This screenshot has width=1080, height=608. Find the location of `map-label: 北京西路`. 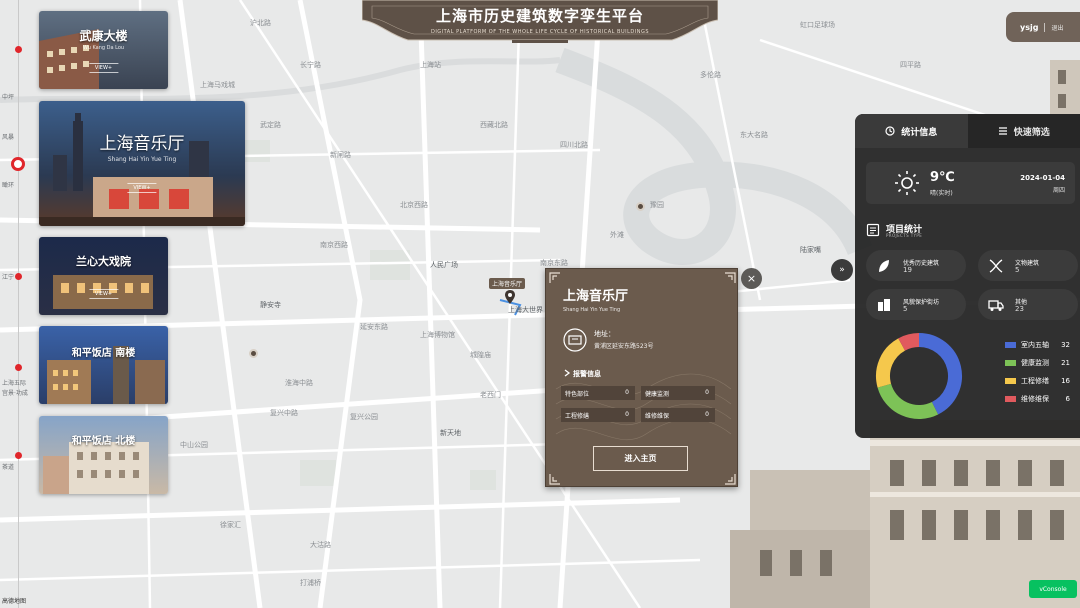

map-label: 北京西路 is located at coordinates (414, 205).